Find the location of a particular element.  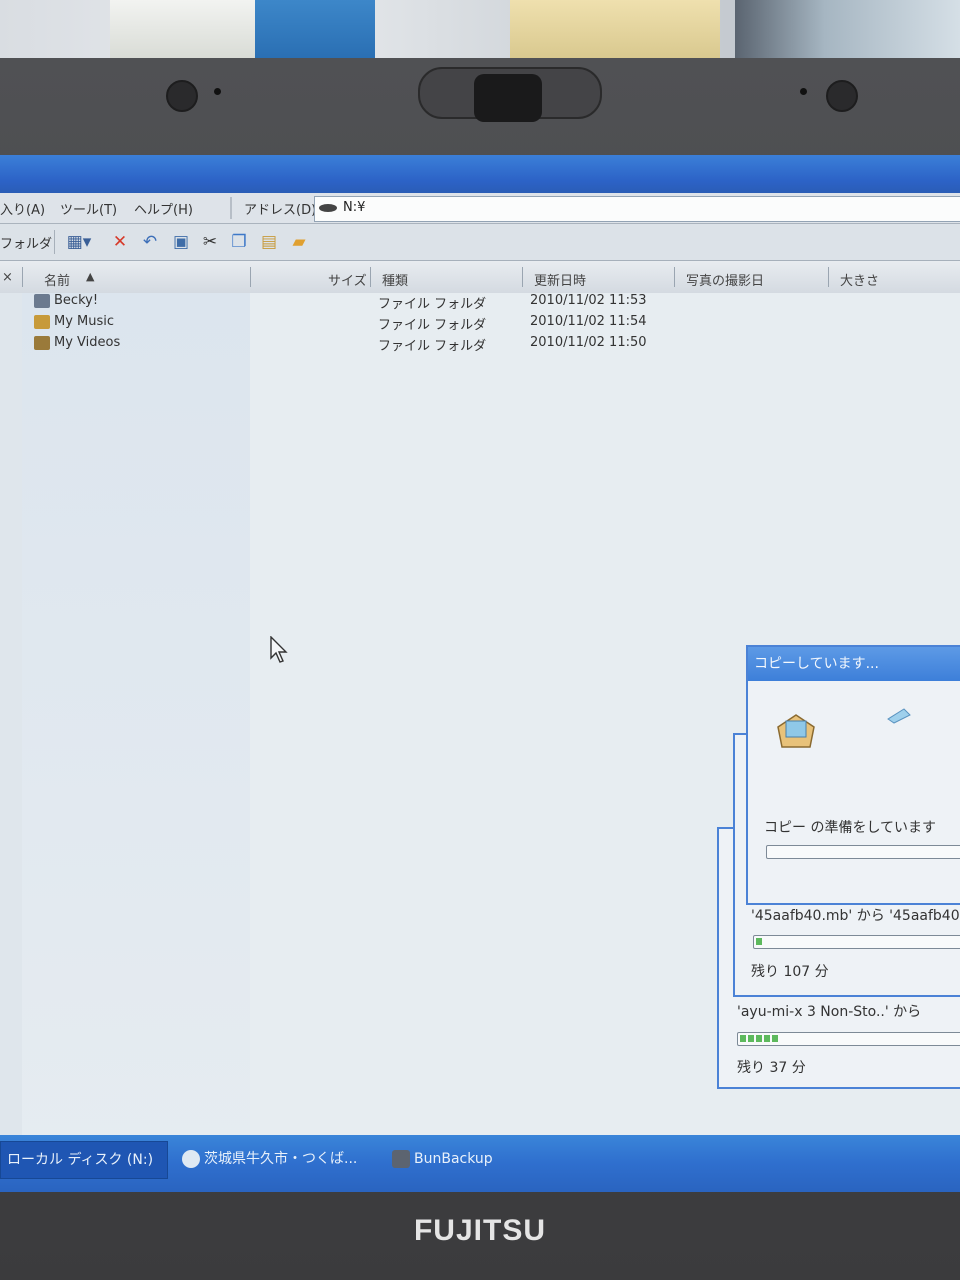

file-name: Becky! is located at coordinates (76, 300).